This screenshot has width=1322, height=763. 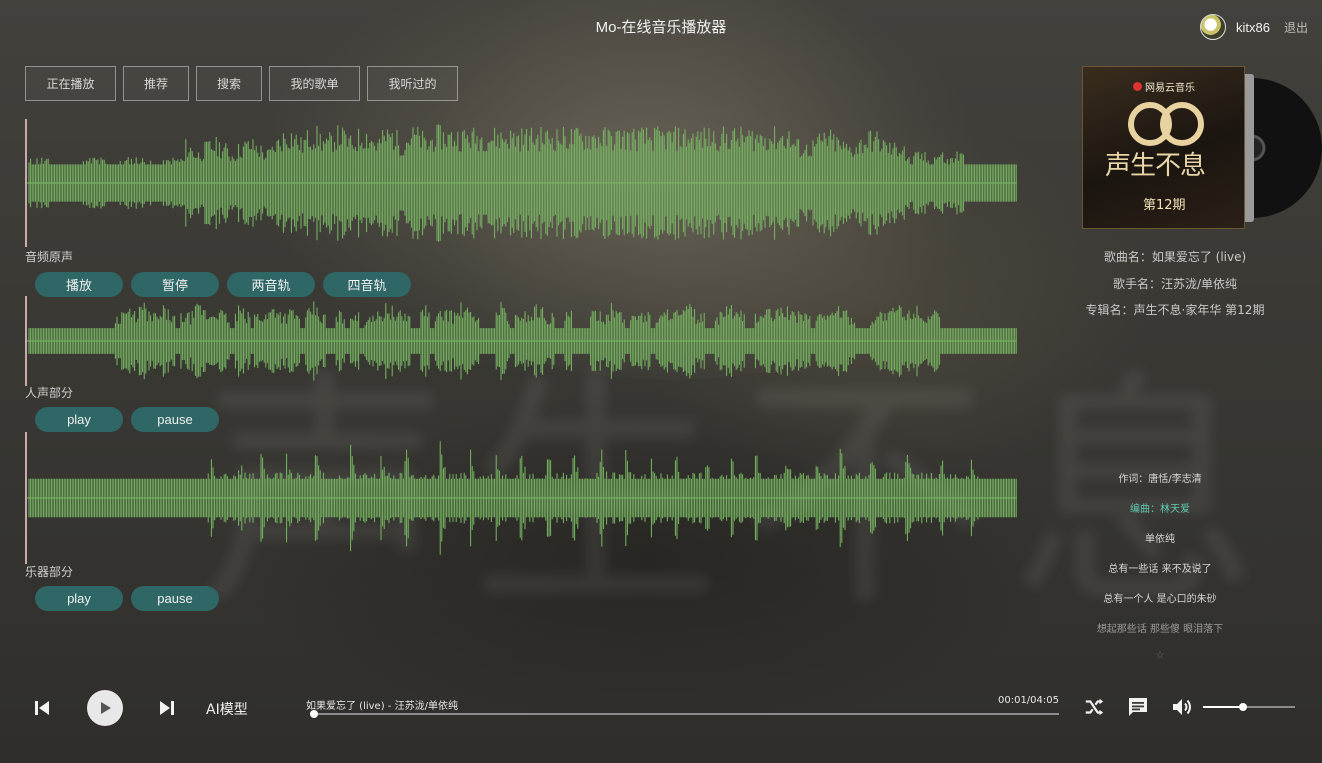 I want to click on song-name: 歌曲名：如果爱忘了 (live), so click(x=1175, y=257).